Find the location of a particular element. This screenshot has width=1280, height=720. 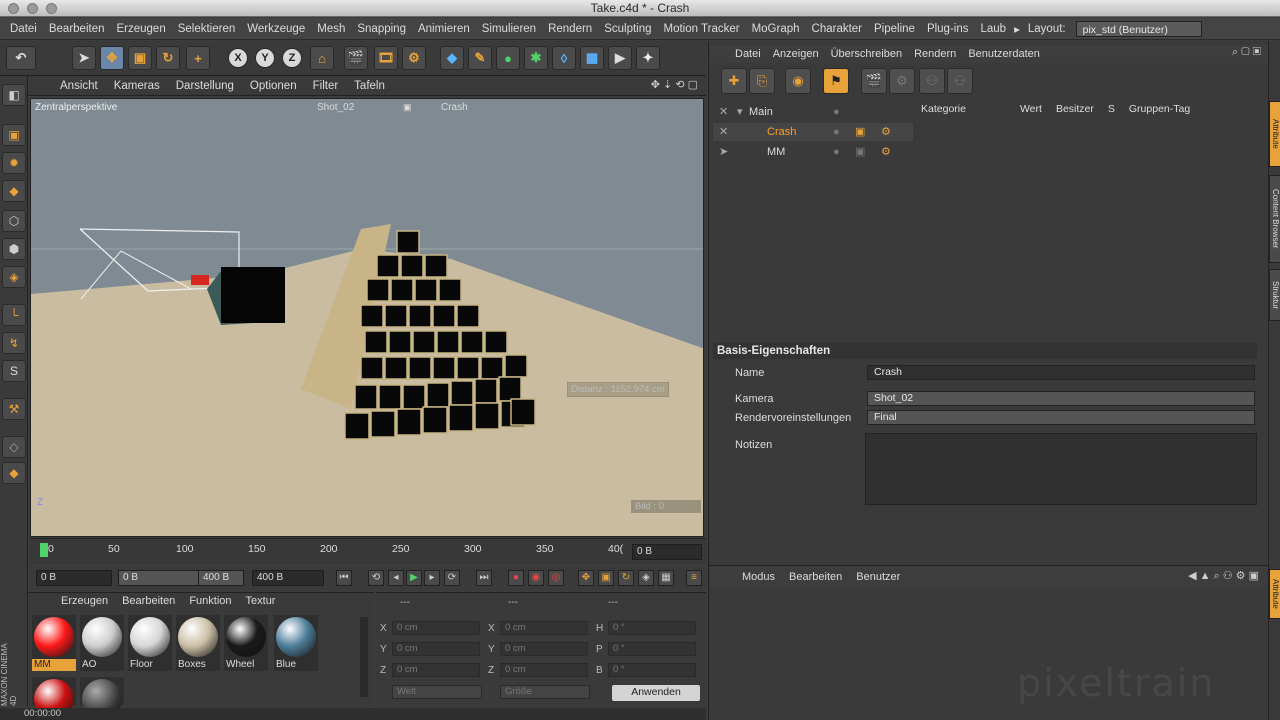

menu-selektieren: Selektieren is located at coordinates (207, 29).